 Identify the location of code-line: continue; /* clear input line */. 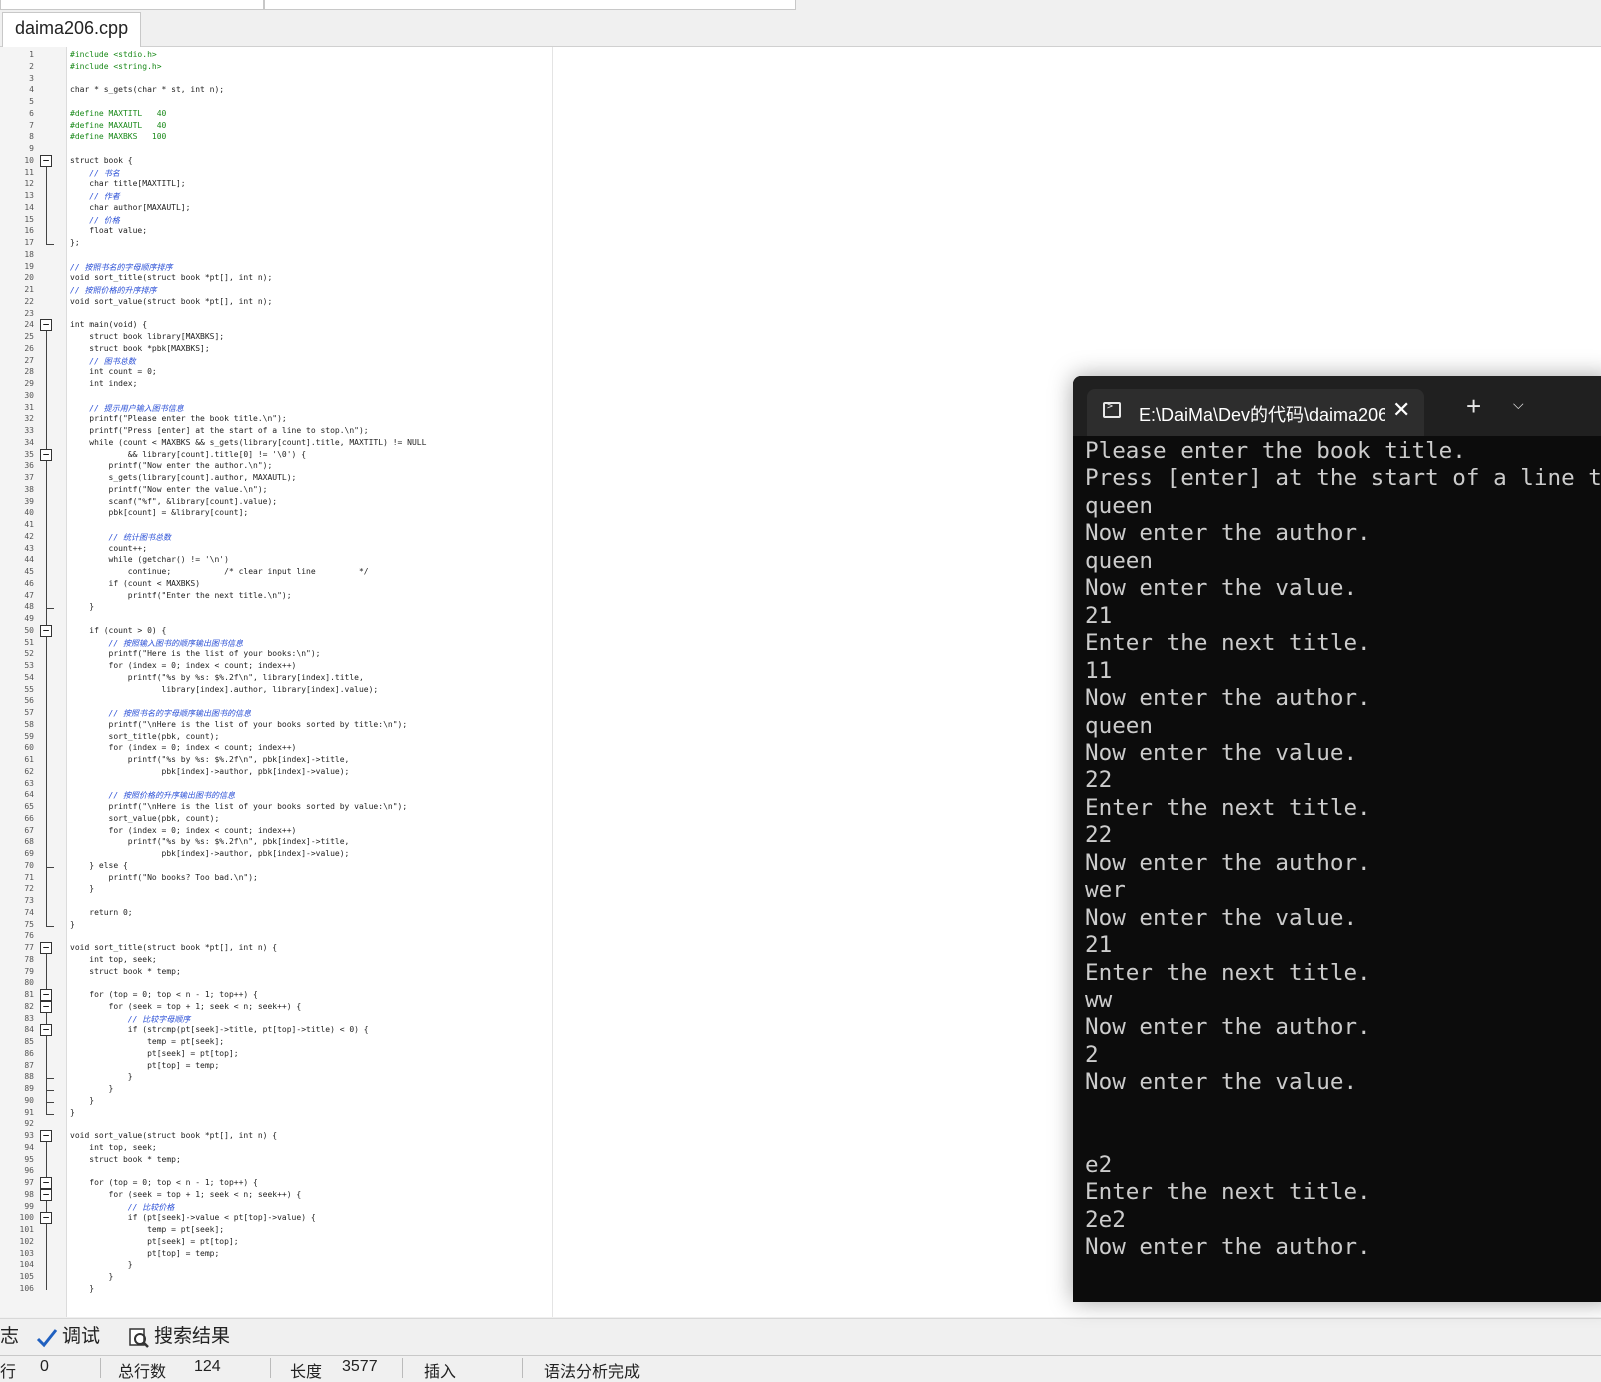
(219, 571).